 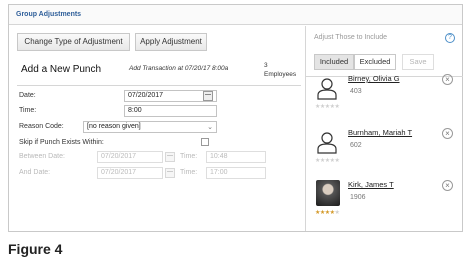 What do you see at coordinates (41, 126) in the screenshot?
I see `reason-code-label: Reason Code:` at bounding box center [41, 126].